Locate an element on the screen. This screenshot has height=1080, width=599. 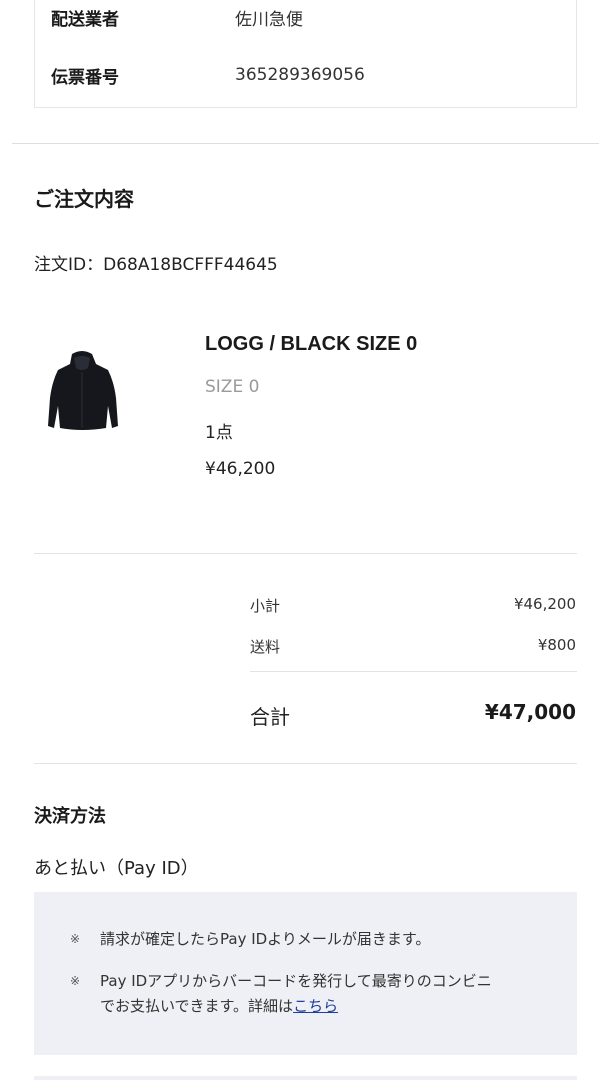
next-section-box is located at coordinates (305, 1078).